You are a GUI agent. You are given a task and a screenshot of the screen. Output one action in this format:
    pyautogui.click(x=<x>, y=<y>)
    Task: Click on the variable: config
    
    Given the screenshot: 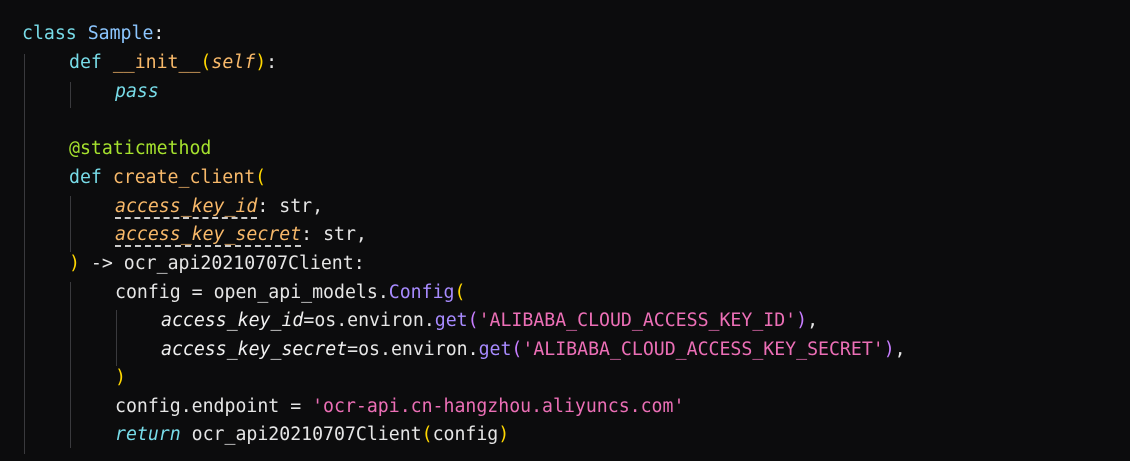 What is the action you would take?
    pyautogui.click(x=148, y=292)
    